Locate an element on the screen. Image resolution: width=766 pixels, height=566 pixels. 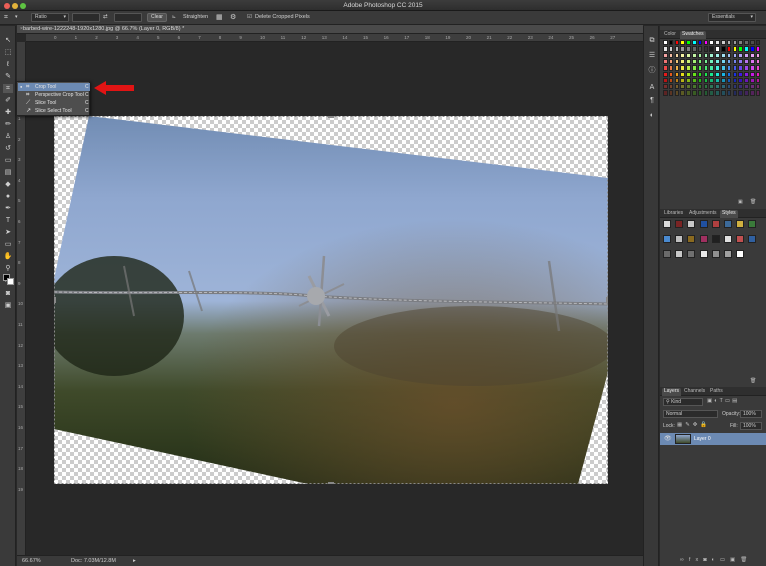
tab-paths: Paths is located at coordinates (716, 392).